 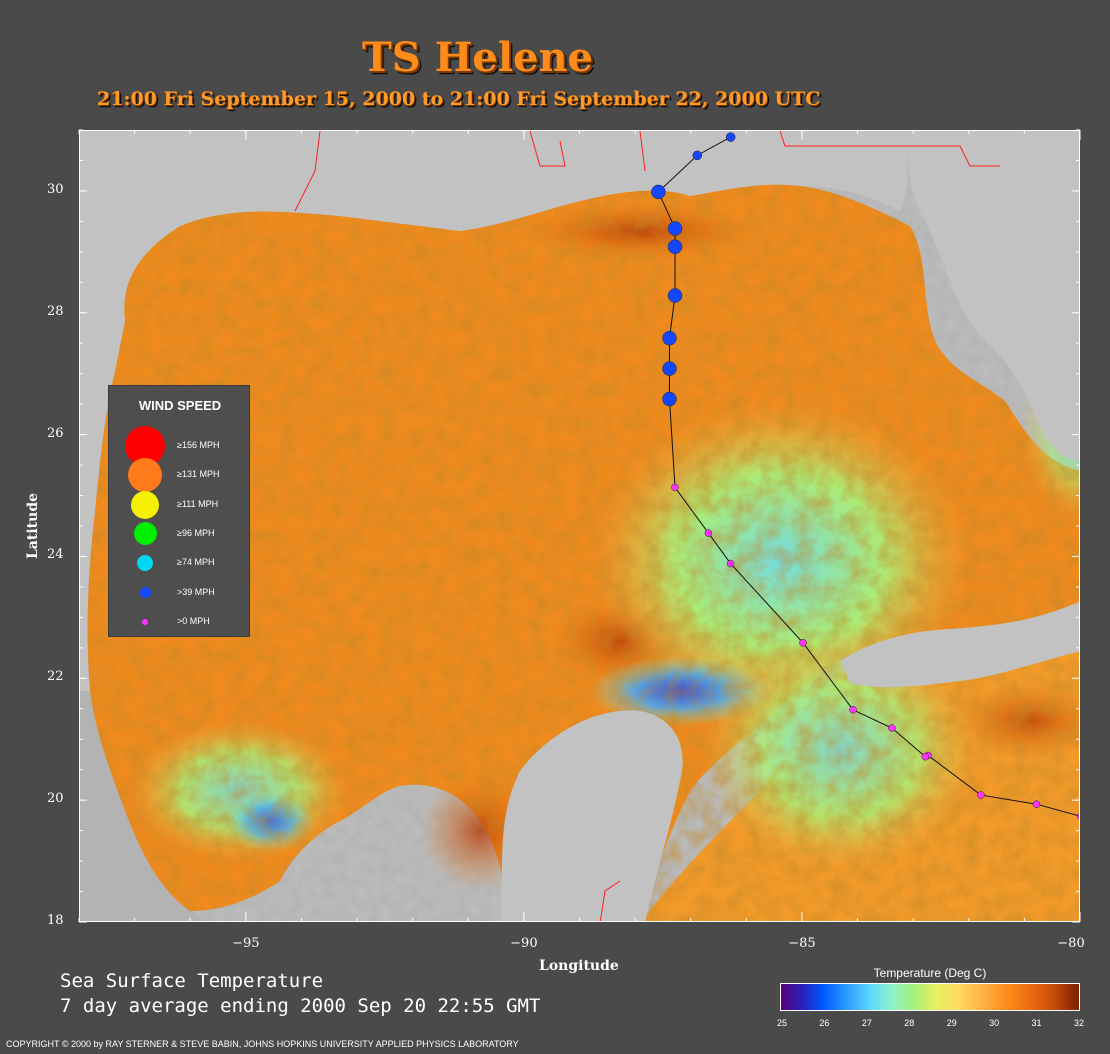 I want to click on legend-label: >0 MPH, so click(x=193, y=620).